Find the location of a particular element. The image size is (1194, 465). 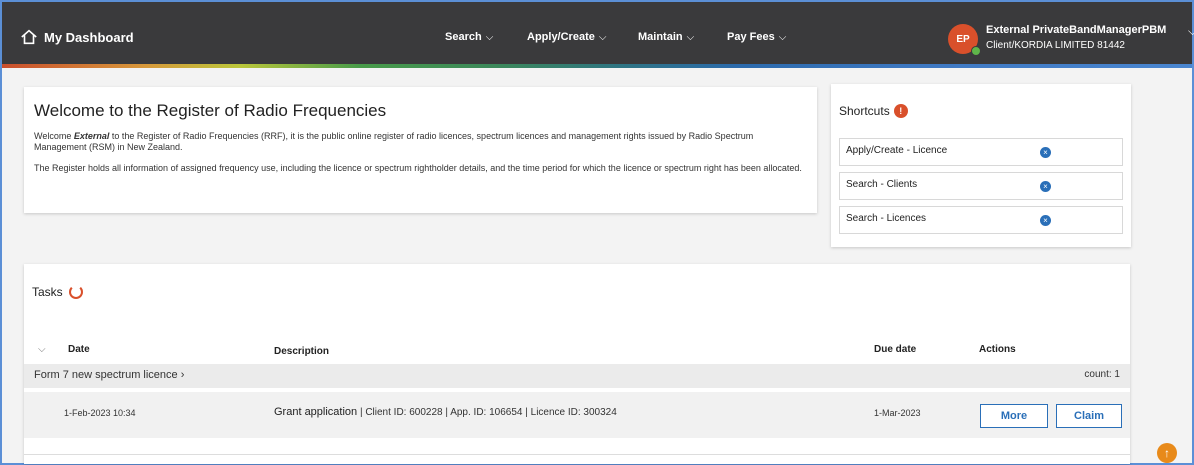

more-button: More is located at coordinates (1014, 416).